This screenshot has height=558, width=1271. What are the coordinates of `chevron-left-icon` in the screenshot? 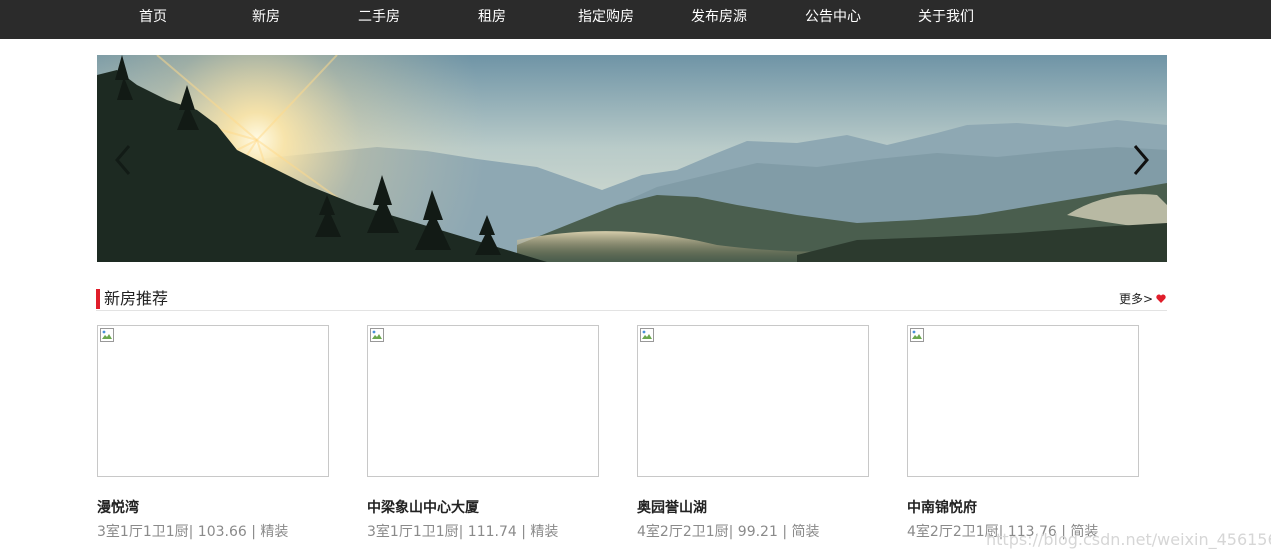 It's located at (123, 160).